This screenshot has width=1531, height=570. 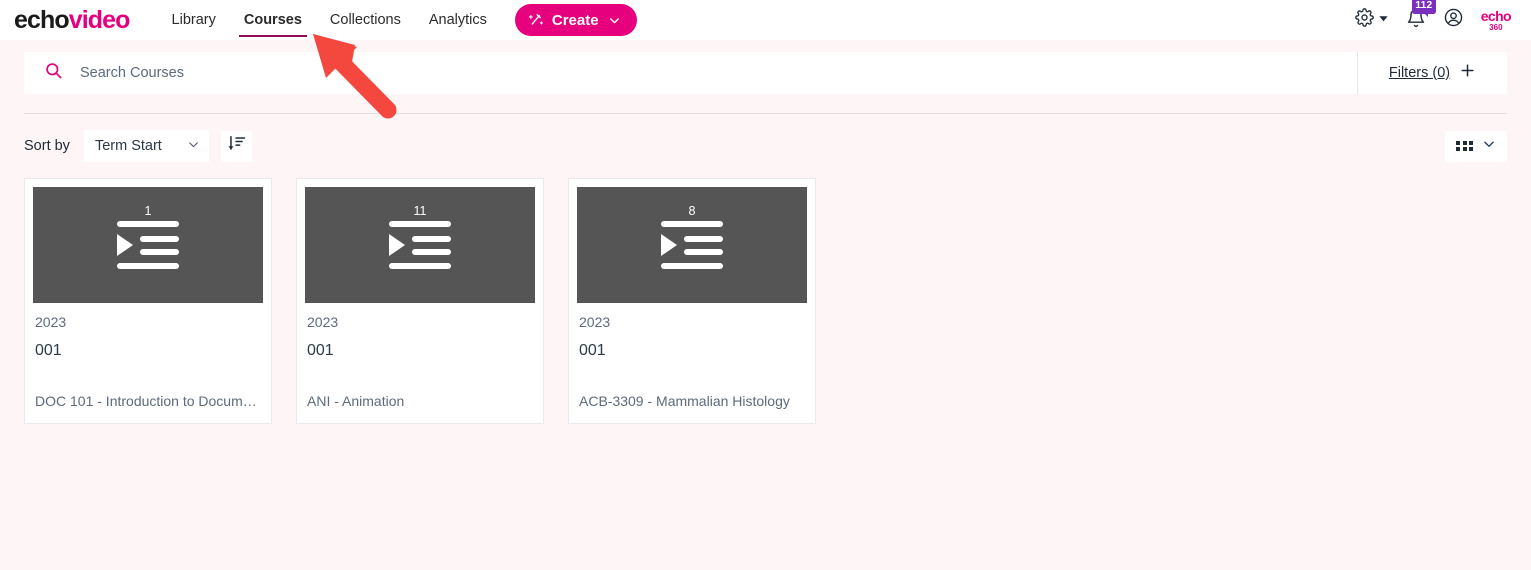 I want to click on nav-item-library-label: Library, so click(x=193, y=20).